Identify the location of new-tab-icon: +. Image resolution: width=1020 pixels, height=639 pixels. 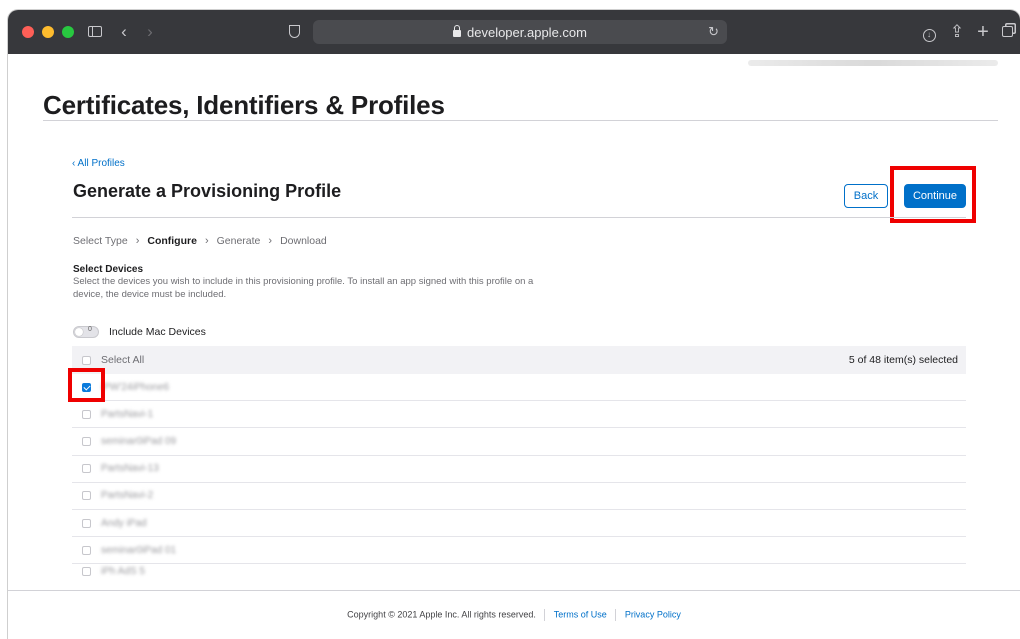
(983, 32).